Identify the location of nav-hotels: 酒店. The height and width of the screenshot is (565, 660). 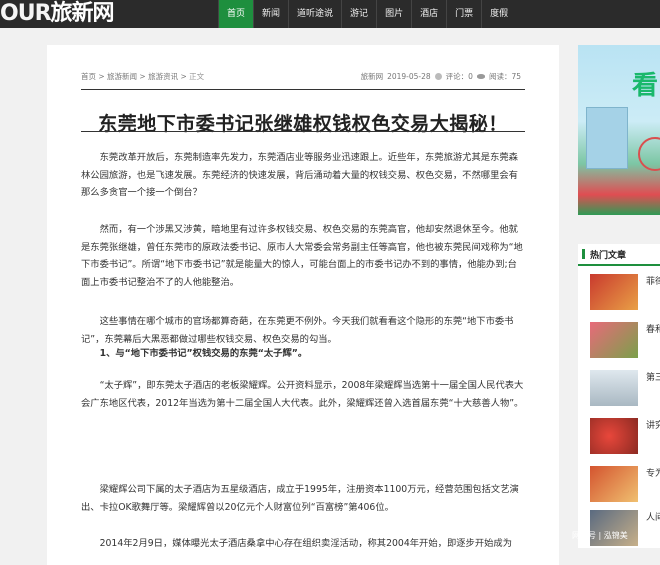
(428, 14).